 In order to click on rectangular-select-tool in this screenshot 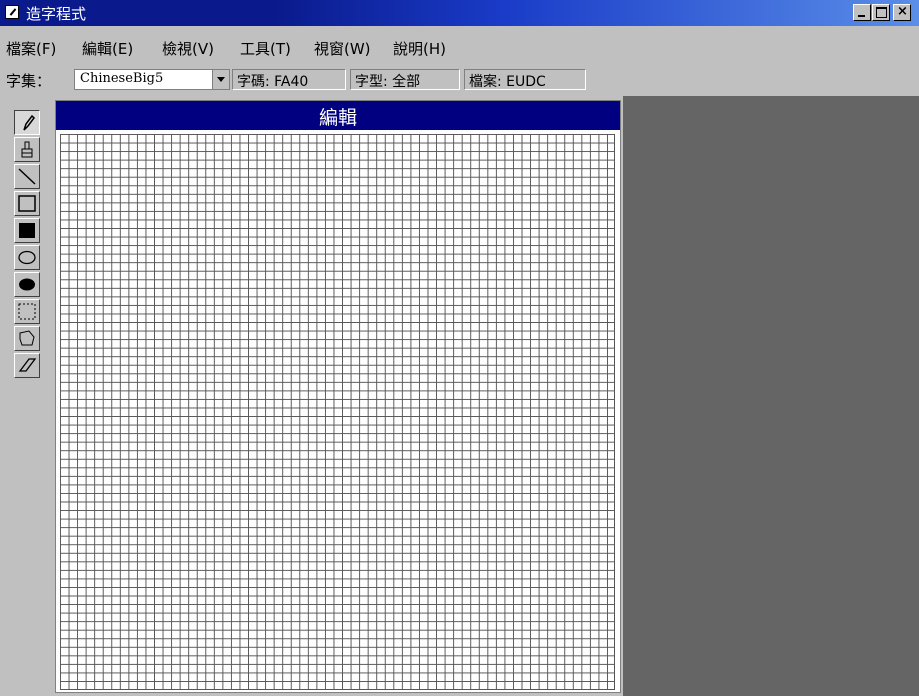, I will do `click(27, 311)`.